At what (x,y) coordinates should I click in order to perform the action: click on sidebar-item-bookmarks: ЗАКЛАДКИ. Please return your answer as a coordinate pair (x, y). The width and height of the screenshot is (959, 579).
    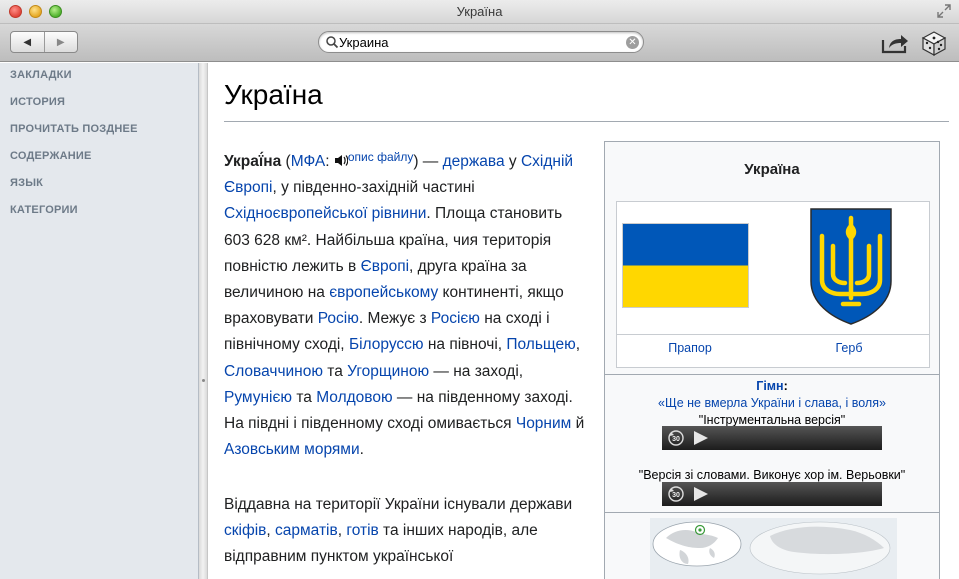
    Looking at the image, I should click on (41, 75).